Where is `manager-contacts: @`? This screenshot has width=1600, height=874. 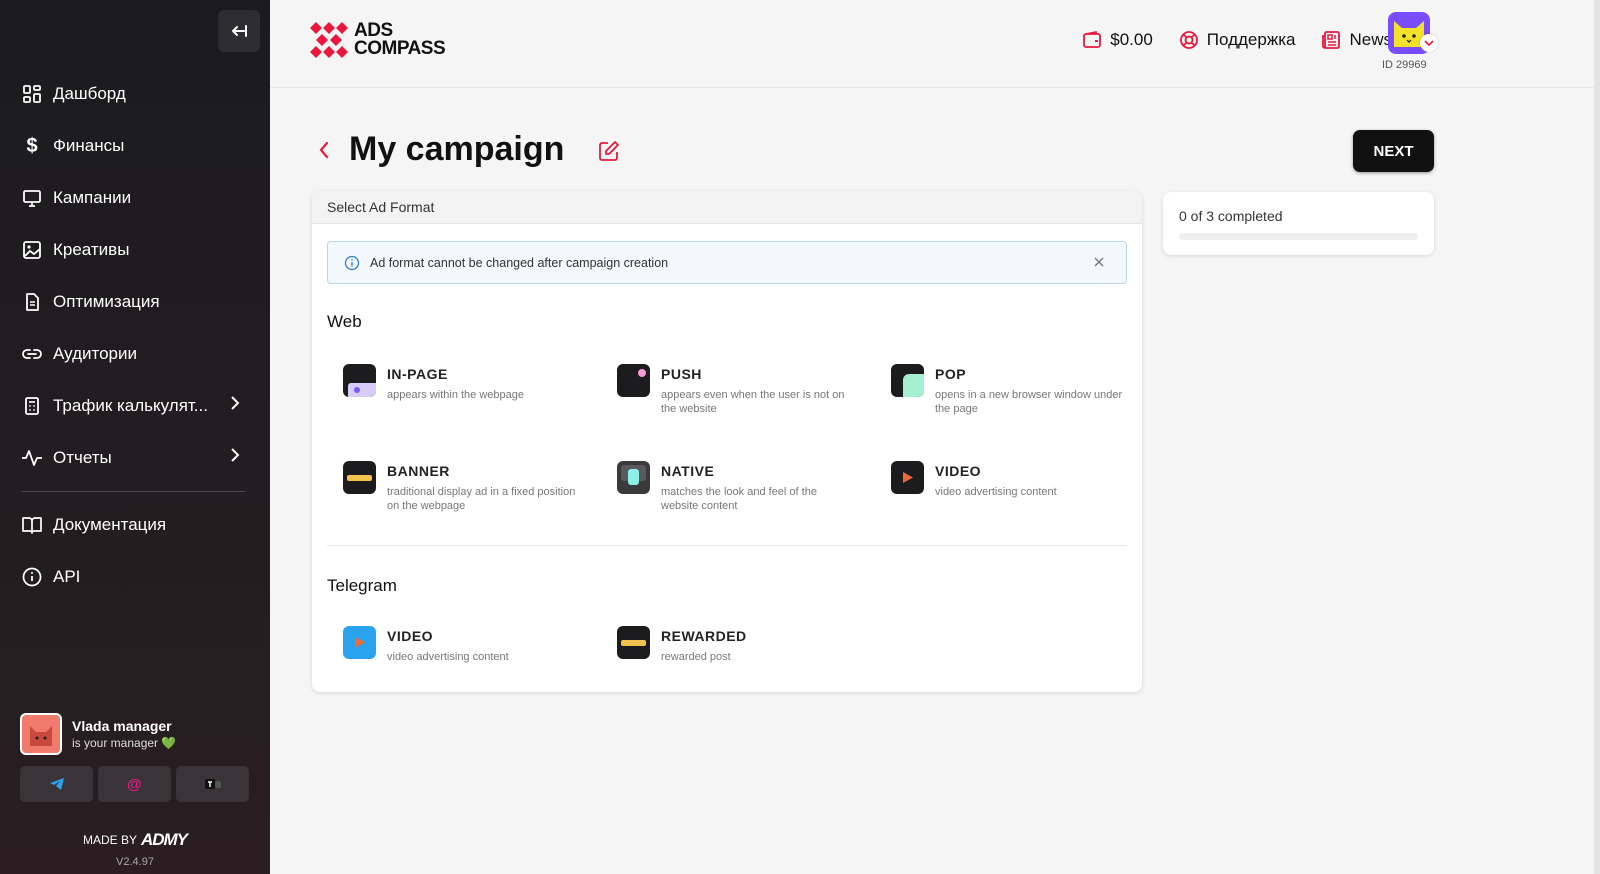 manager-contacts: @ is located at coordinates (134, 784).